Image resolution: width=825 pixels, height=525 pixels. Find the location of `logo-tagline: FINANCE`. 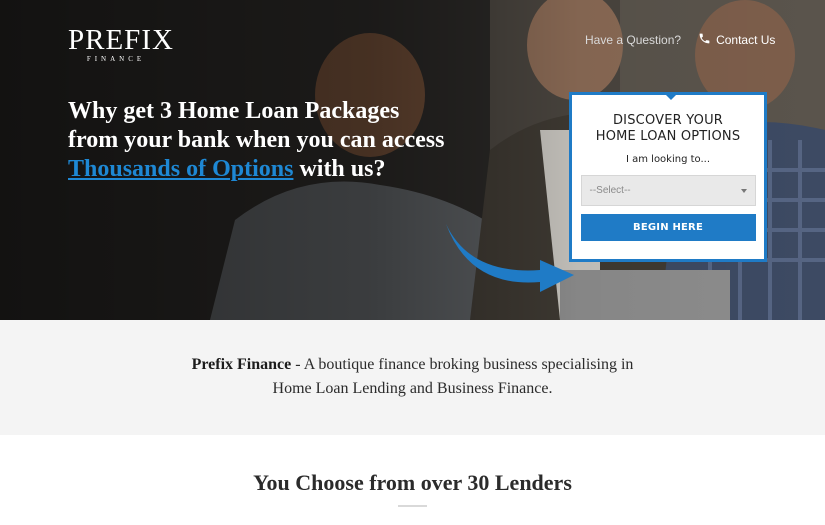

logo-tagline: FINANCE is located at coordinates (116, 59).